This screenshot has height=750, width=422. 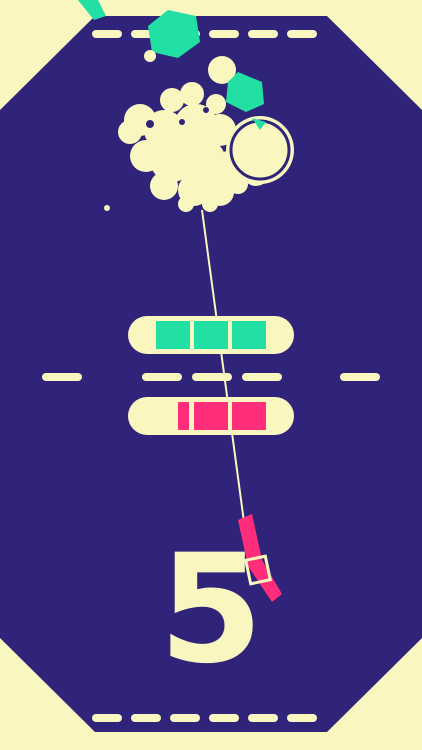 What do you see at coordinates (107, 208) in the screenshot?
I see `spark-dot` at bounding box center [107, 208].